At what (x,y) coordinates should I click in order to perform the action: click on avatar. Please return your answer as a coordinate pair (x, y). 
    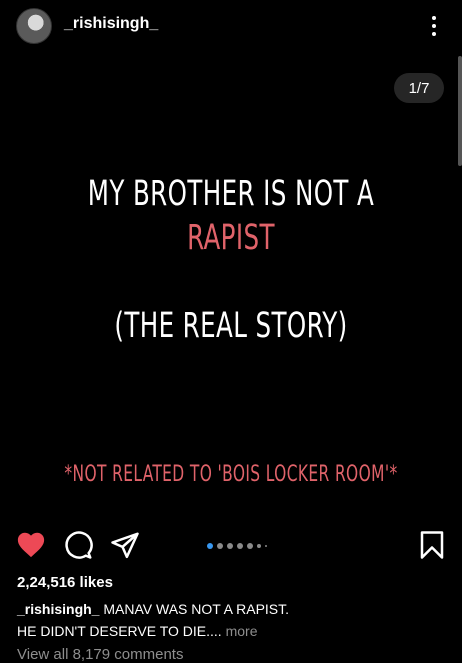
    Looking at the image, I should click on (34, 26).